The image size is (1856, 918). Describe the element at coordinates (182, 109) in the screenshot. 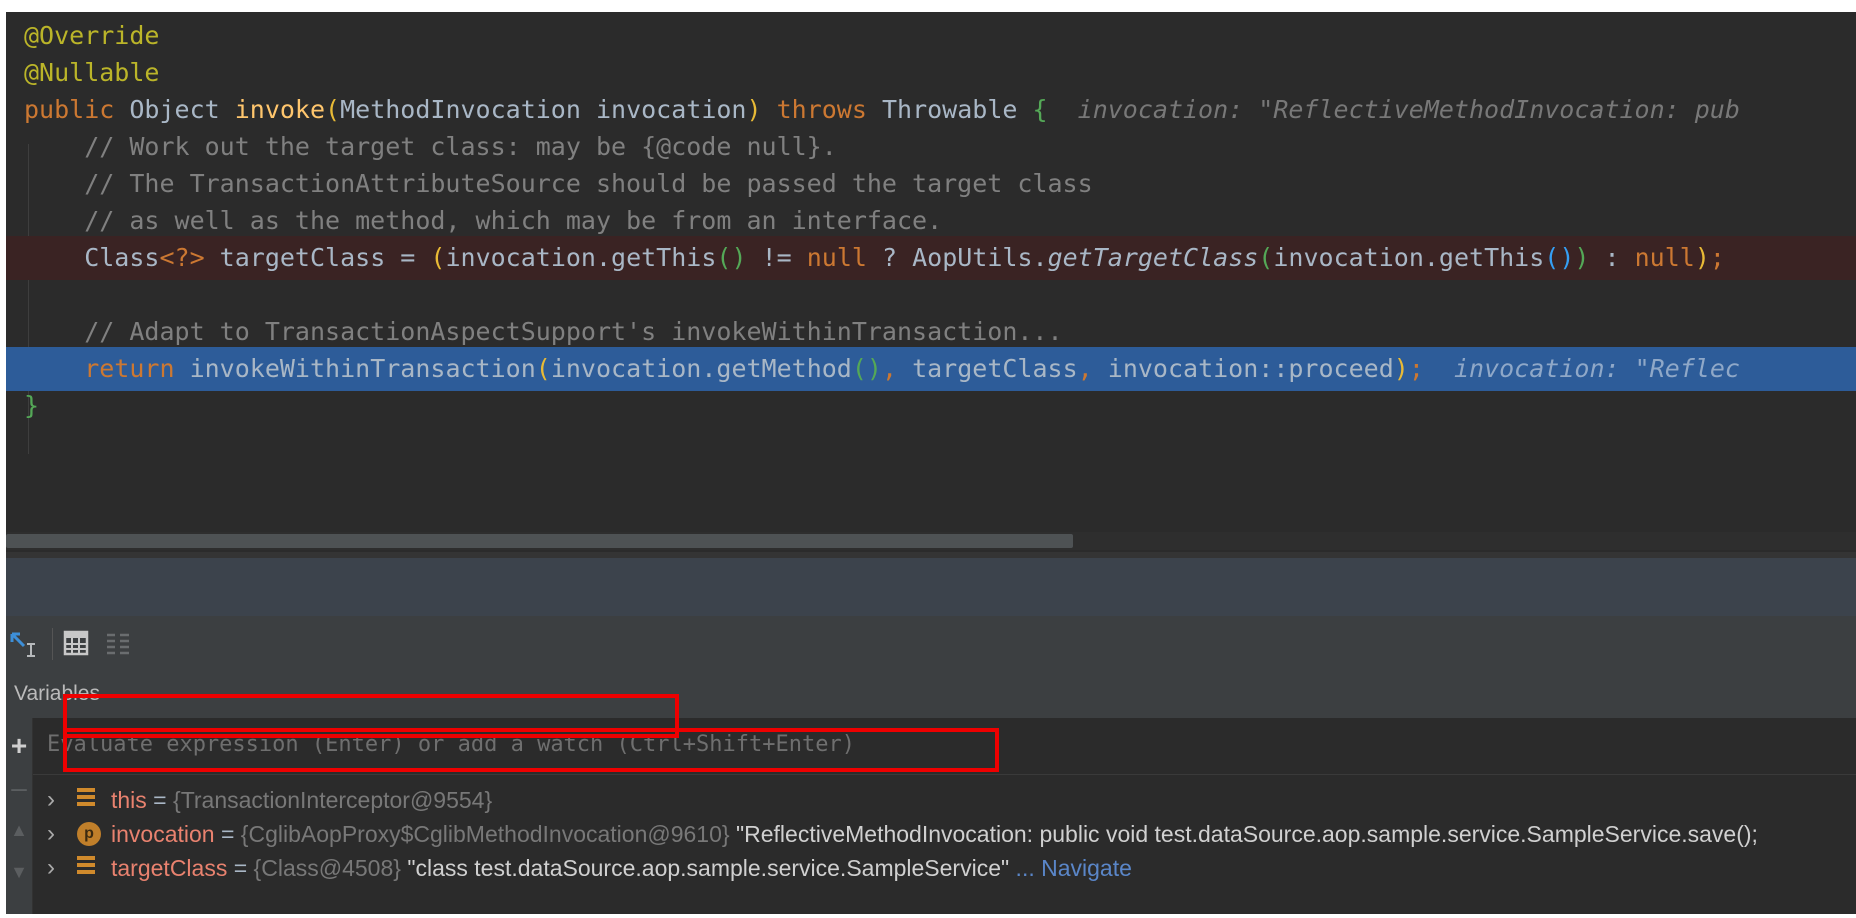

I see `return-type: Object` at that location.